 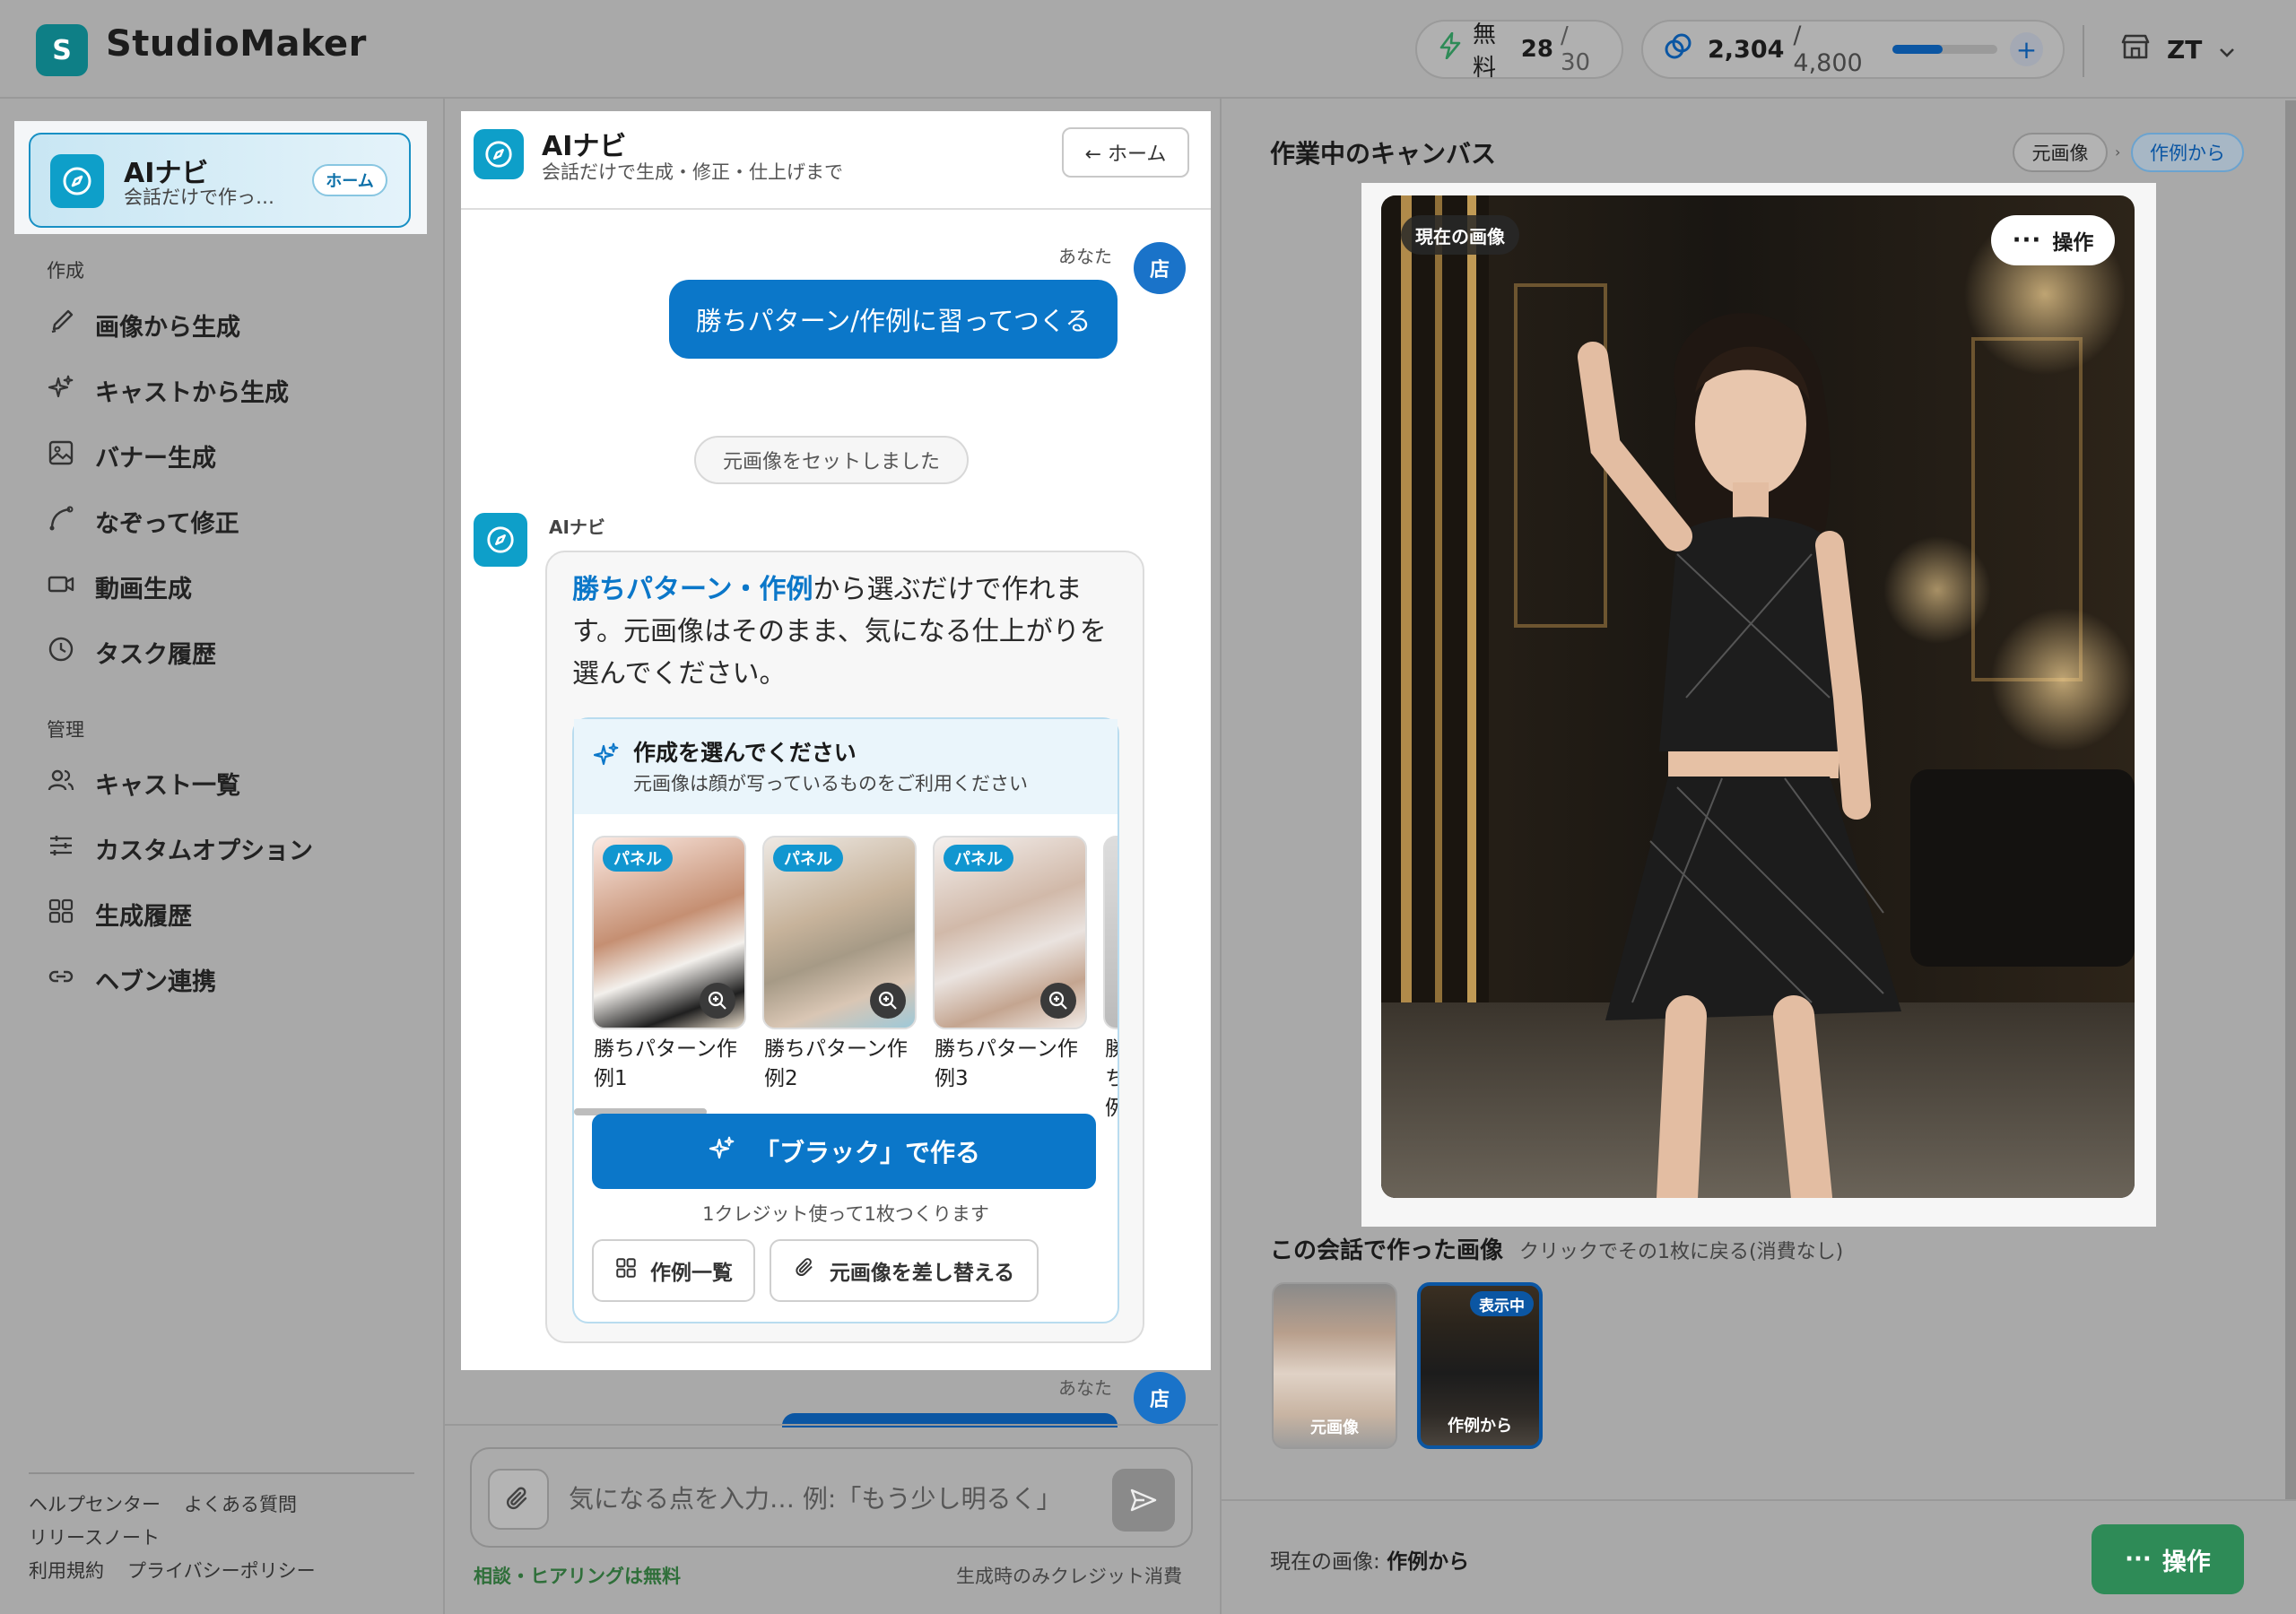 I want to click on chevron-down-icon, so click(x=2227, y=50).